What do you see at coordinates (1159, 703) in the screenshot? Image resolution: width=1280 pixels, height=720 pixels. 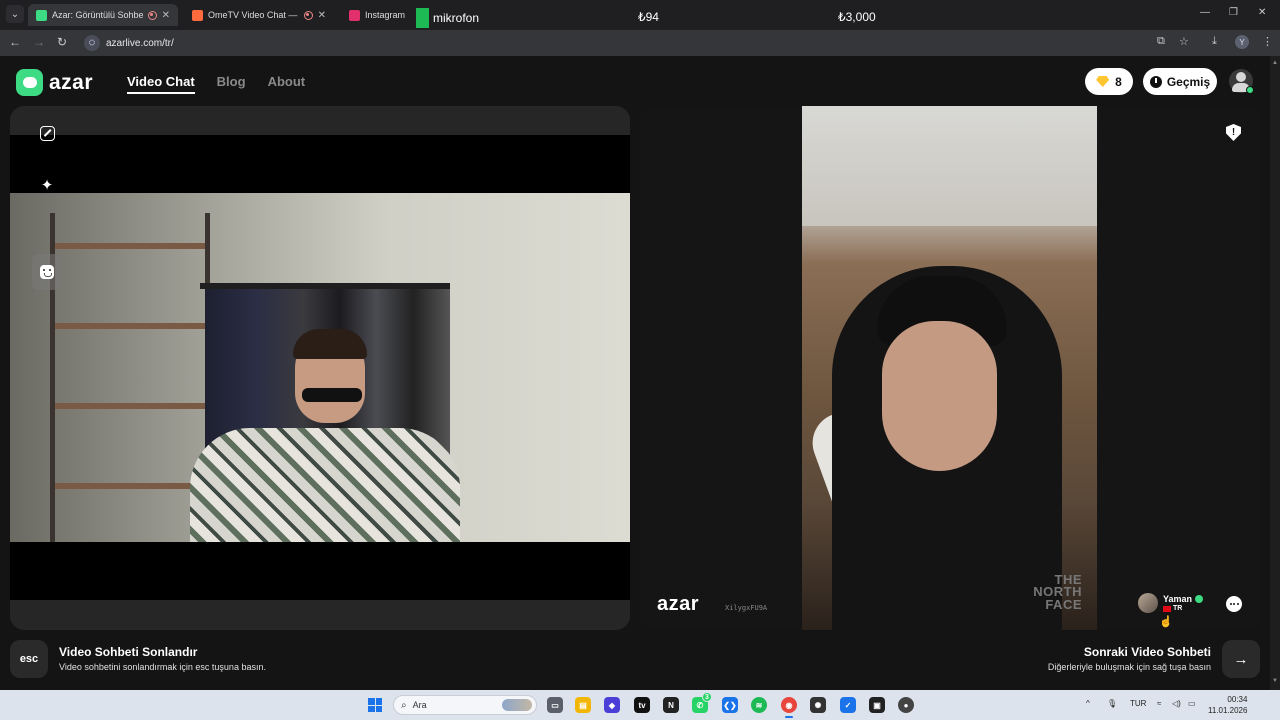 I see `wifi-icon: ≈` at bounding box center [1159, 703].